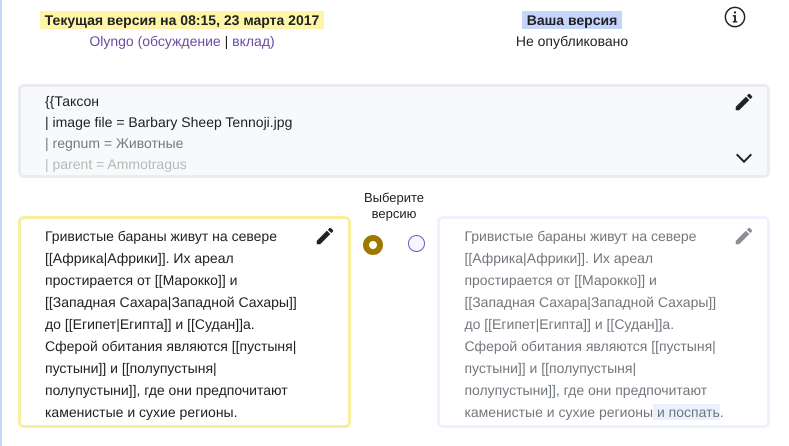 The height and width of the screenshot is (446, 789). I want to click on bracket-text: (, so click(139, 41).